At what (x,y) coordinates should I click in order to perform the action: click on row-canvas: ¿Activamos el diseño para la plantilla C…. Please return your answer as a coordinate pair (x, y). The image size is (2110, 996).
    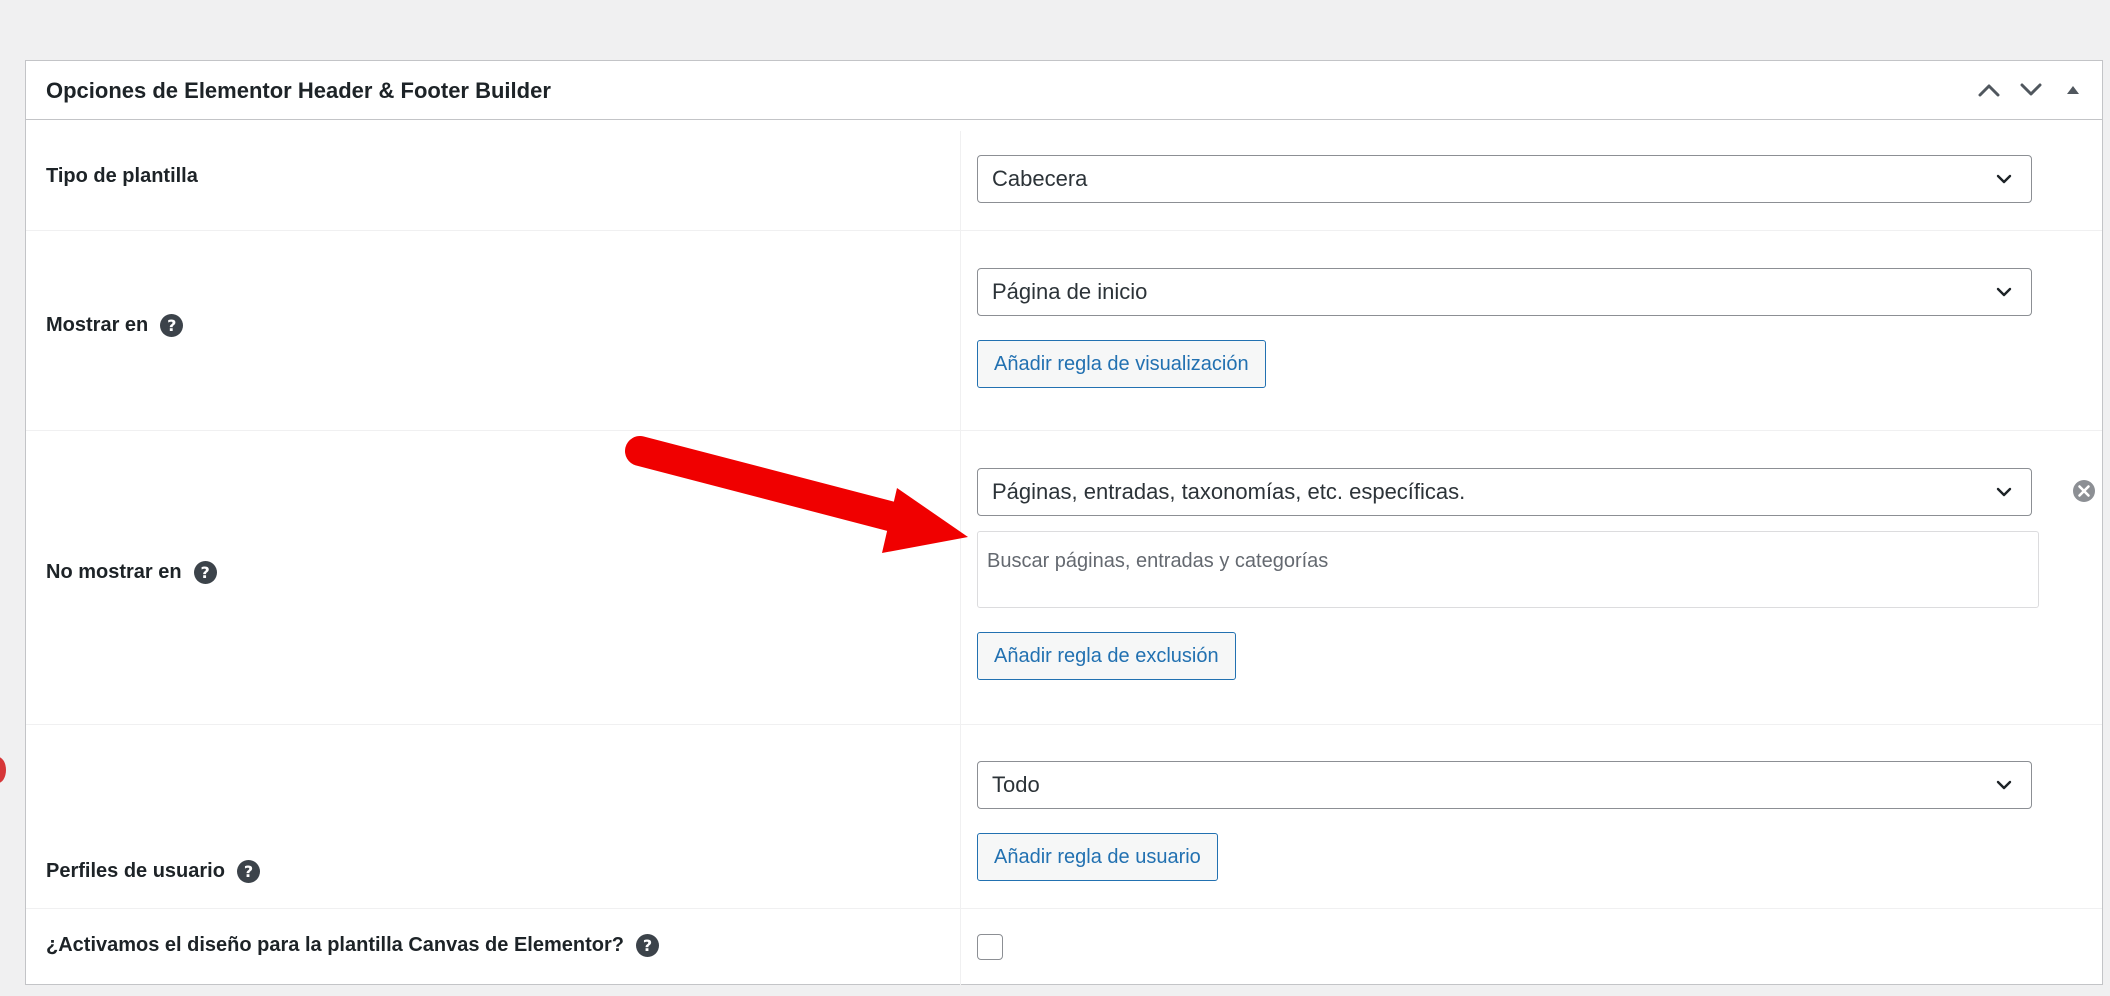
    Looking at the image, I should click on (1064, 947).